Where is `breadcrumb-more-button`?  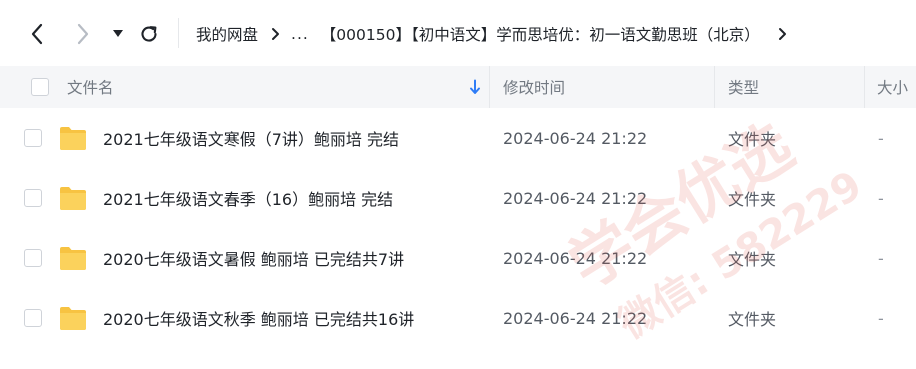 breadcrumb-more-button is located at coordinates (782, 34).